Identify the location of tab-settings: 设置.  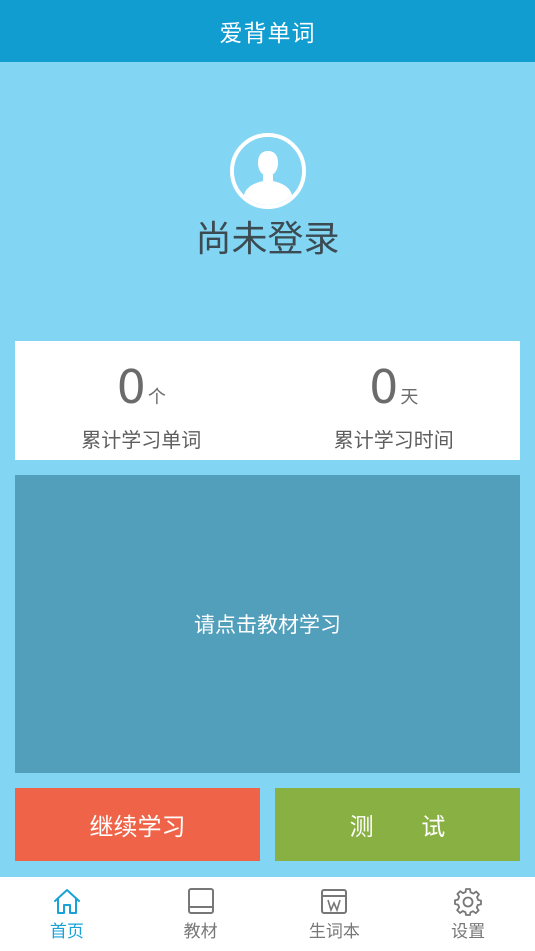
(468, 914).